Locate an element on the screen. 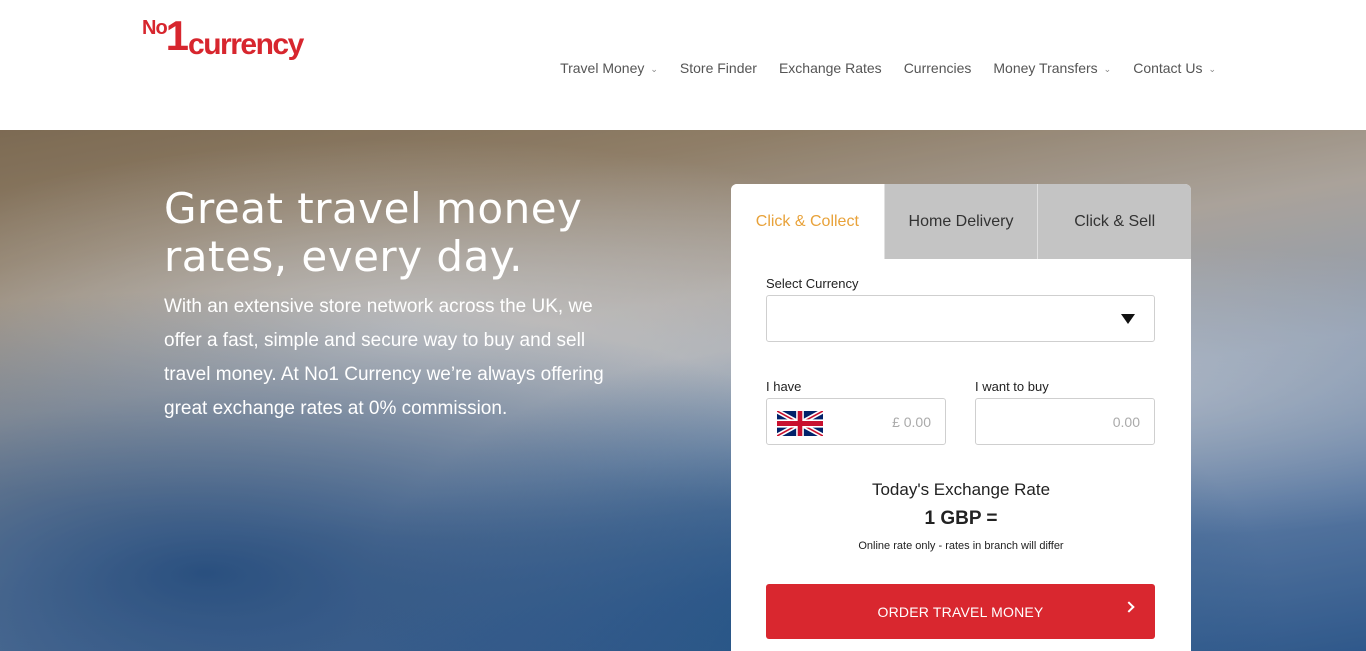 The image size is (1366, 651). logo-word: currency is located at coordinates (246, 44).